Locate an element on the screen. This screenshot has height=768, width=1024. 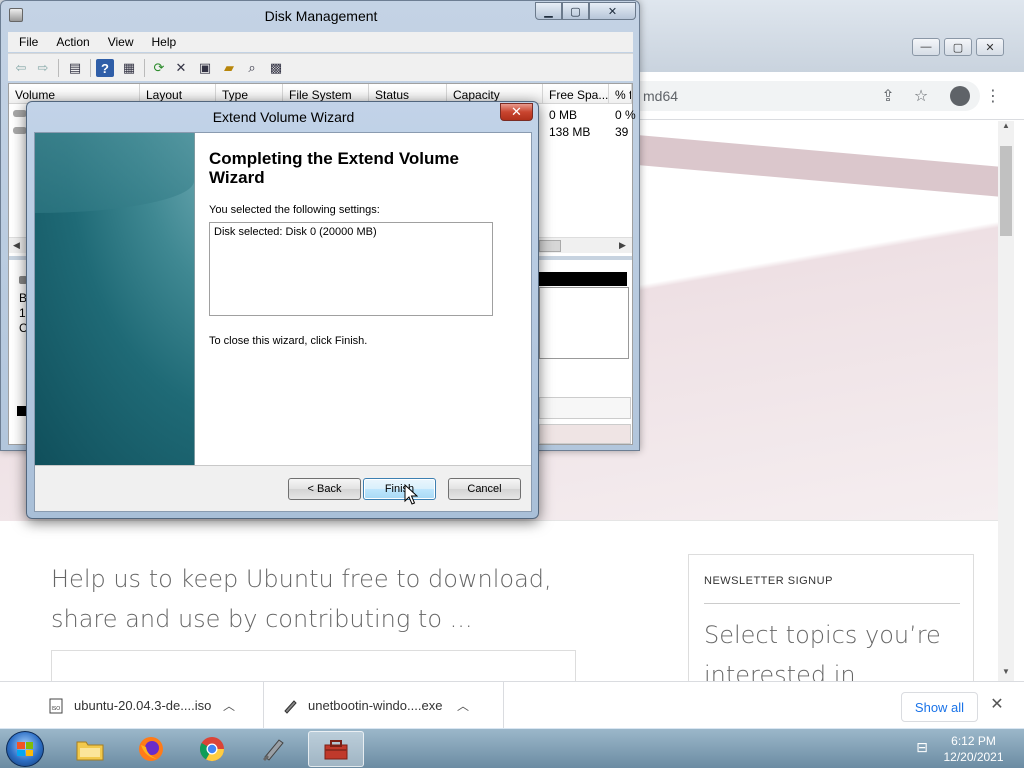
scroll-right-arrow-icon: ▶ is located at coordinates (622, 245).